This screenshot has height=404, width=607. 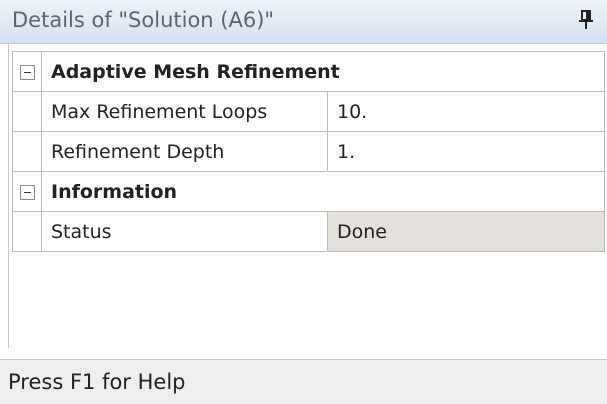 I want to click on panel-title: Details of "Solution (A6)", so click(x=143, y=20).